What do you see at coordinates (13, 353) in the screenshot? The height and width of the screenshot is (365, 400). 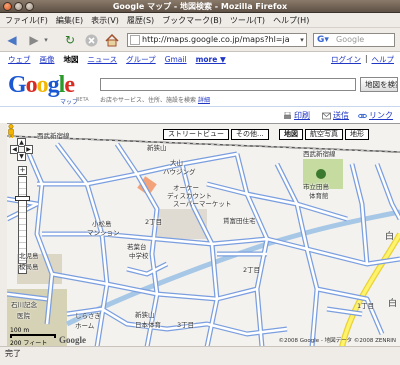 I see `status-text: 完了` at bounding box center [13, 353].